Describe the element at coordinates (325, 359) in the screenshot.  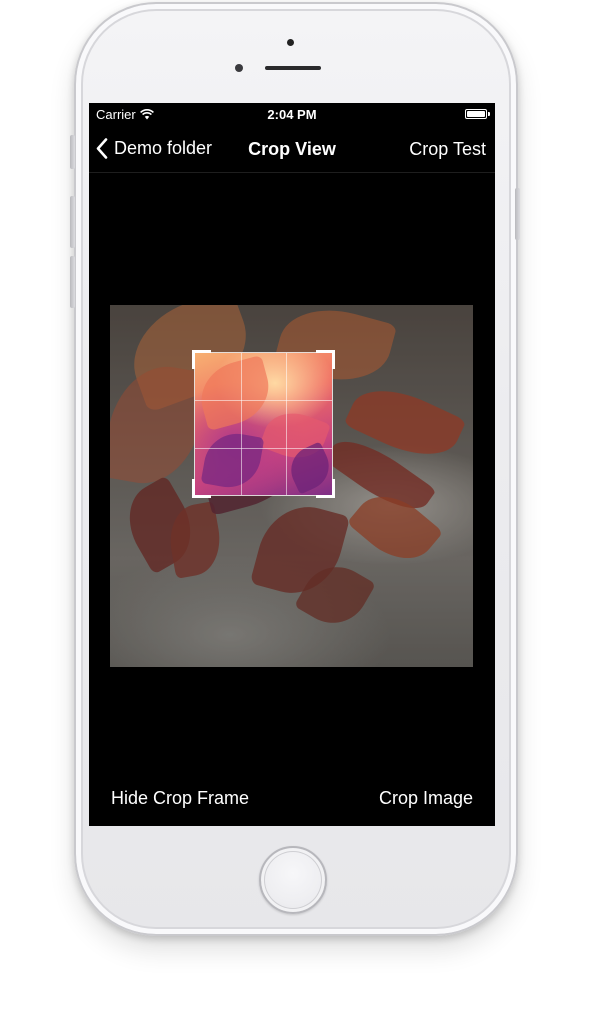
I see `crop-handle-top-right` at that location.